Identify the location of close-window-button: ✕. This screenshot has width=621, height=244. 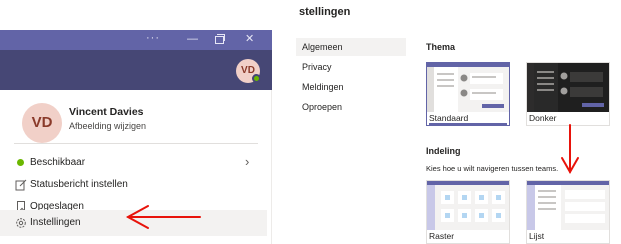
(249, 39).